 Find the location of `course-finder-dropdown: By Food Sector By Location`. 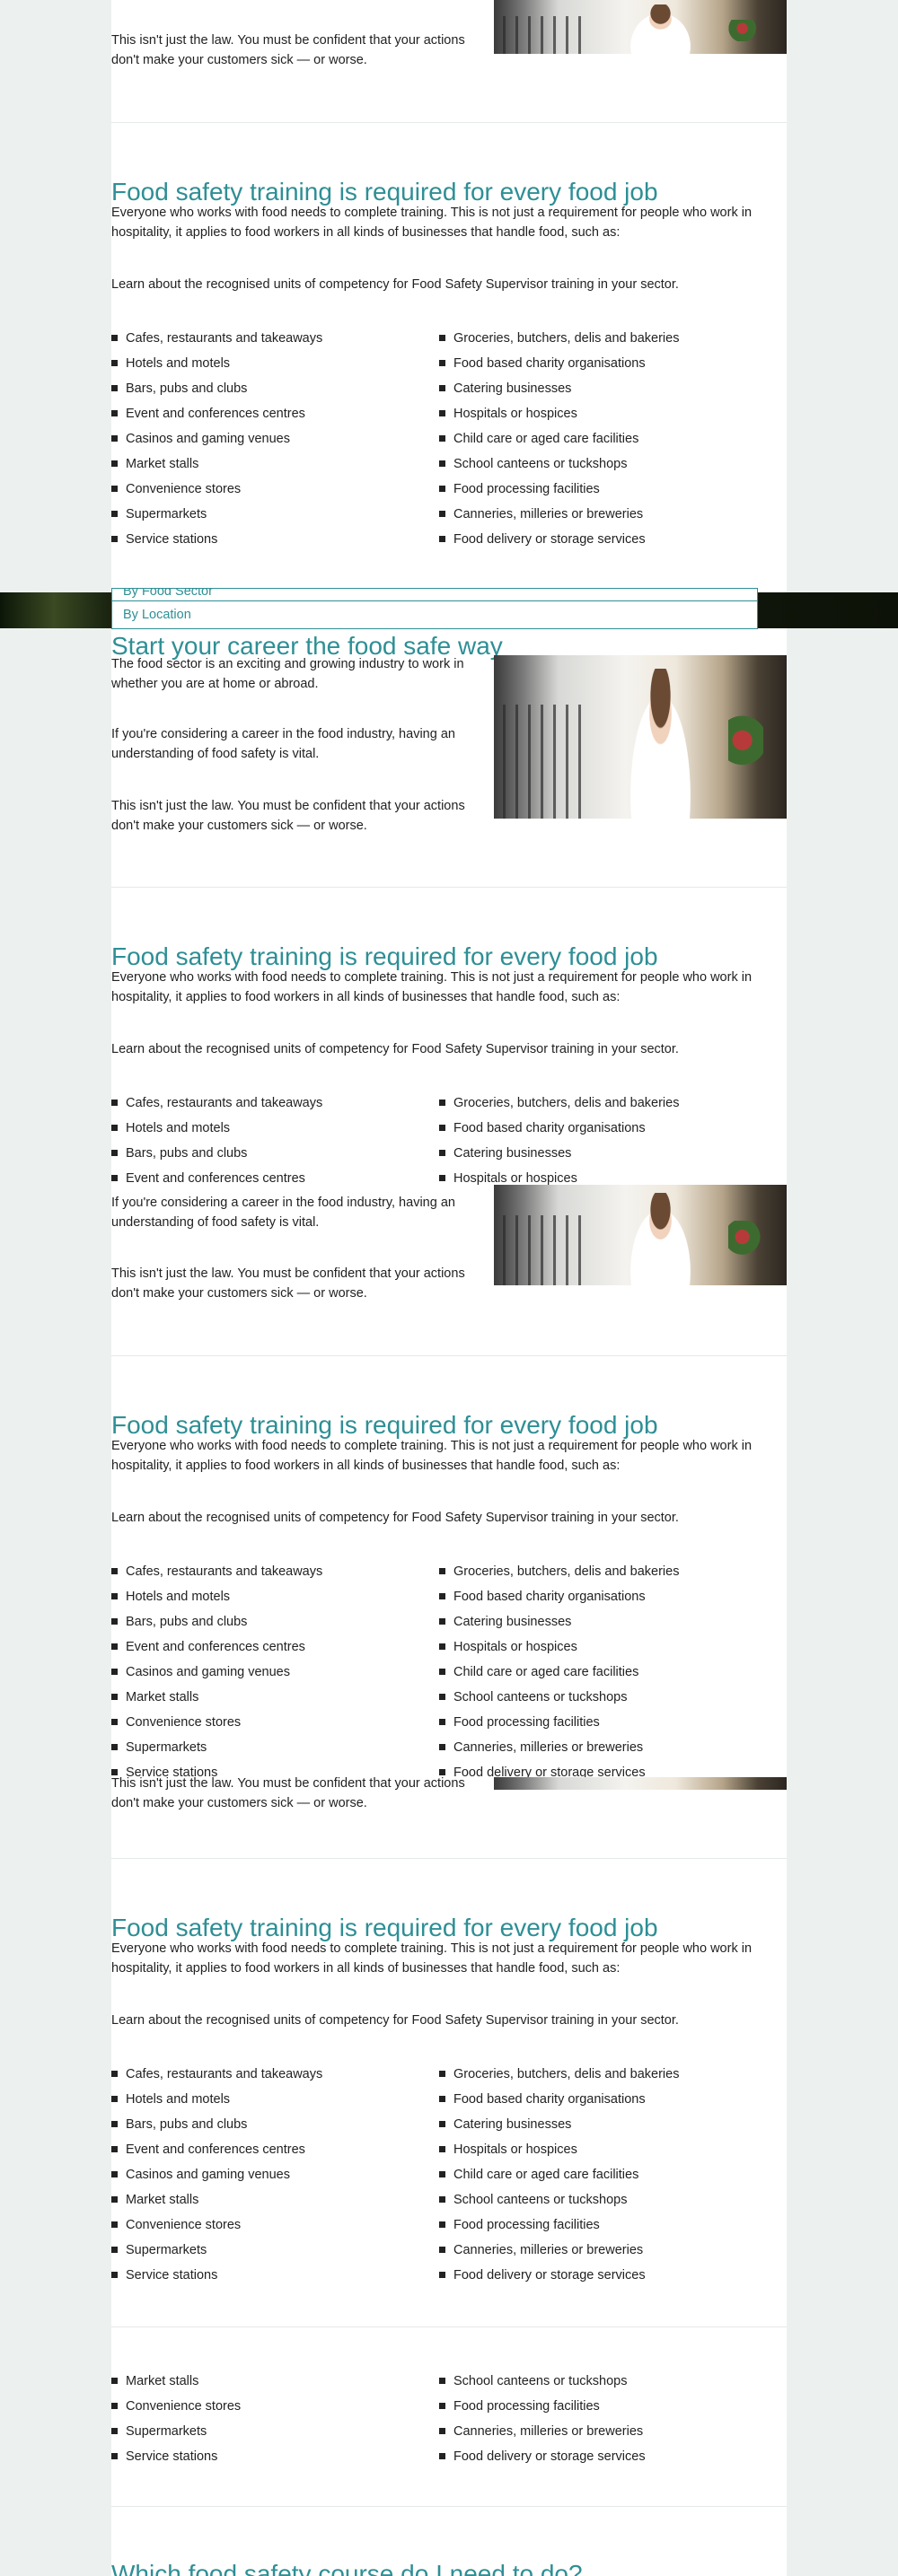

course-finder-dropdown: By Food Sector By Location is located at coordinates (434, 608).